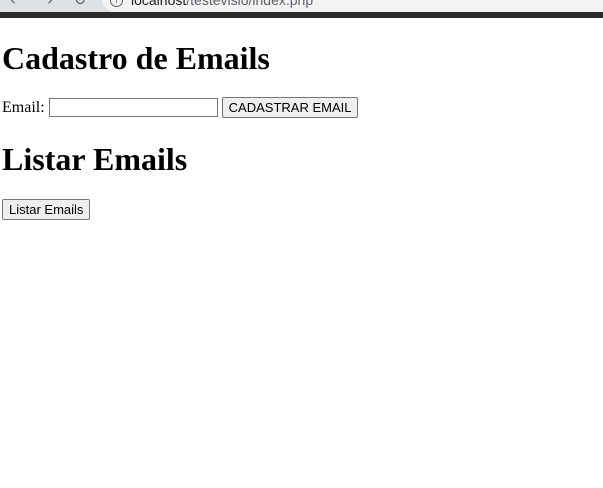 This screenshot has height=488, width=603. What do you see at coordinates (352, 6) in the screenshot?
I see `address-bar: i localhost/testevisio/index.php` at bounding box center [352, 6].